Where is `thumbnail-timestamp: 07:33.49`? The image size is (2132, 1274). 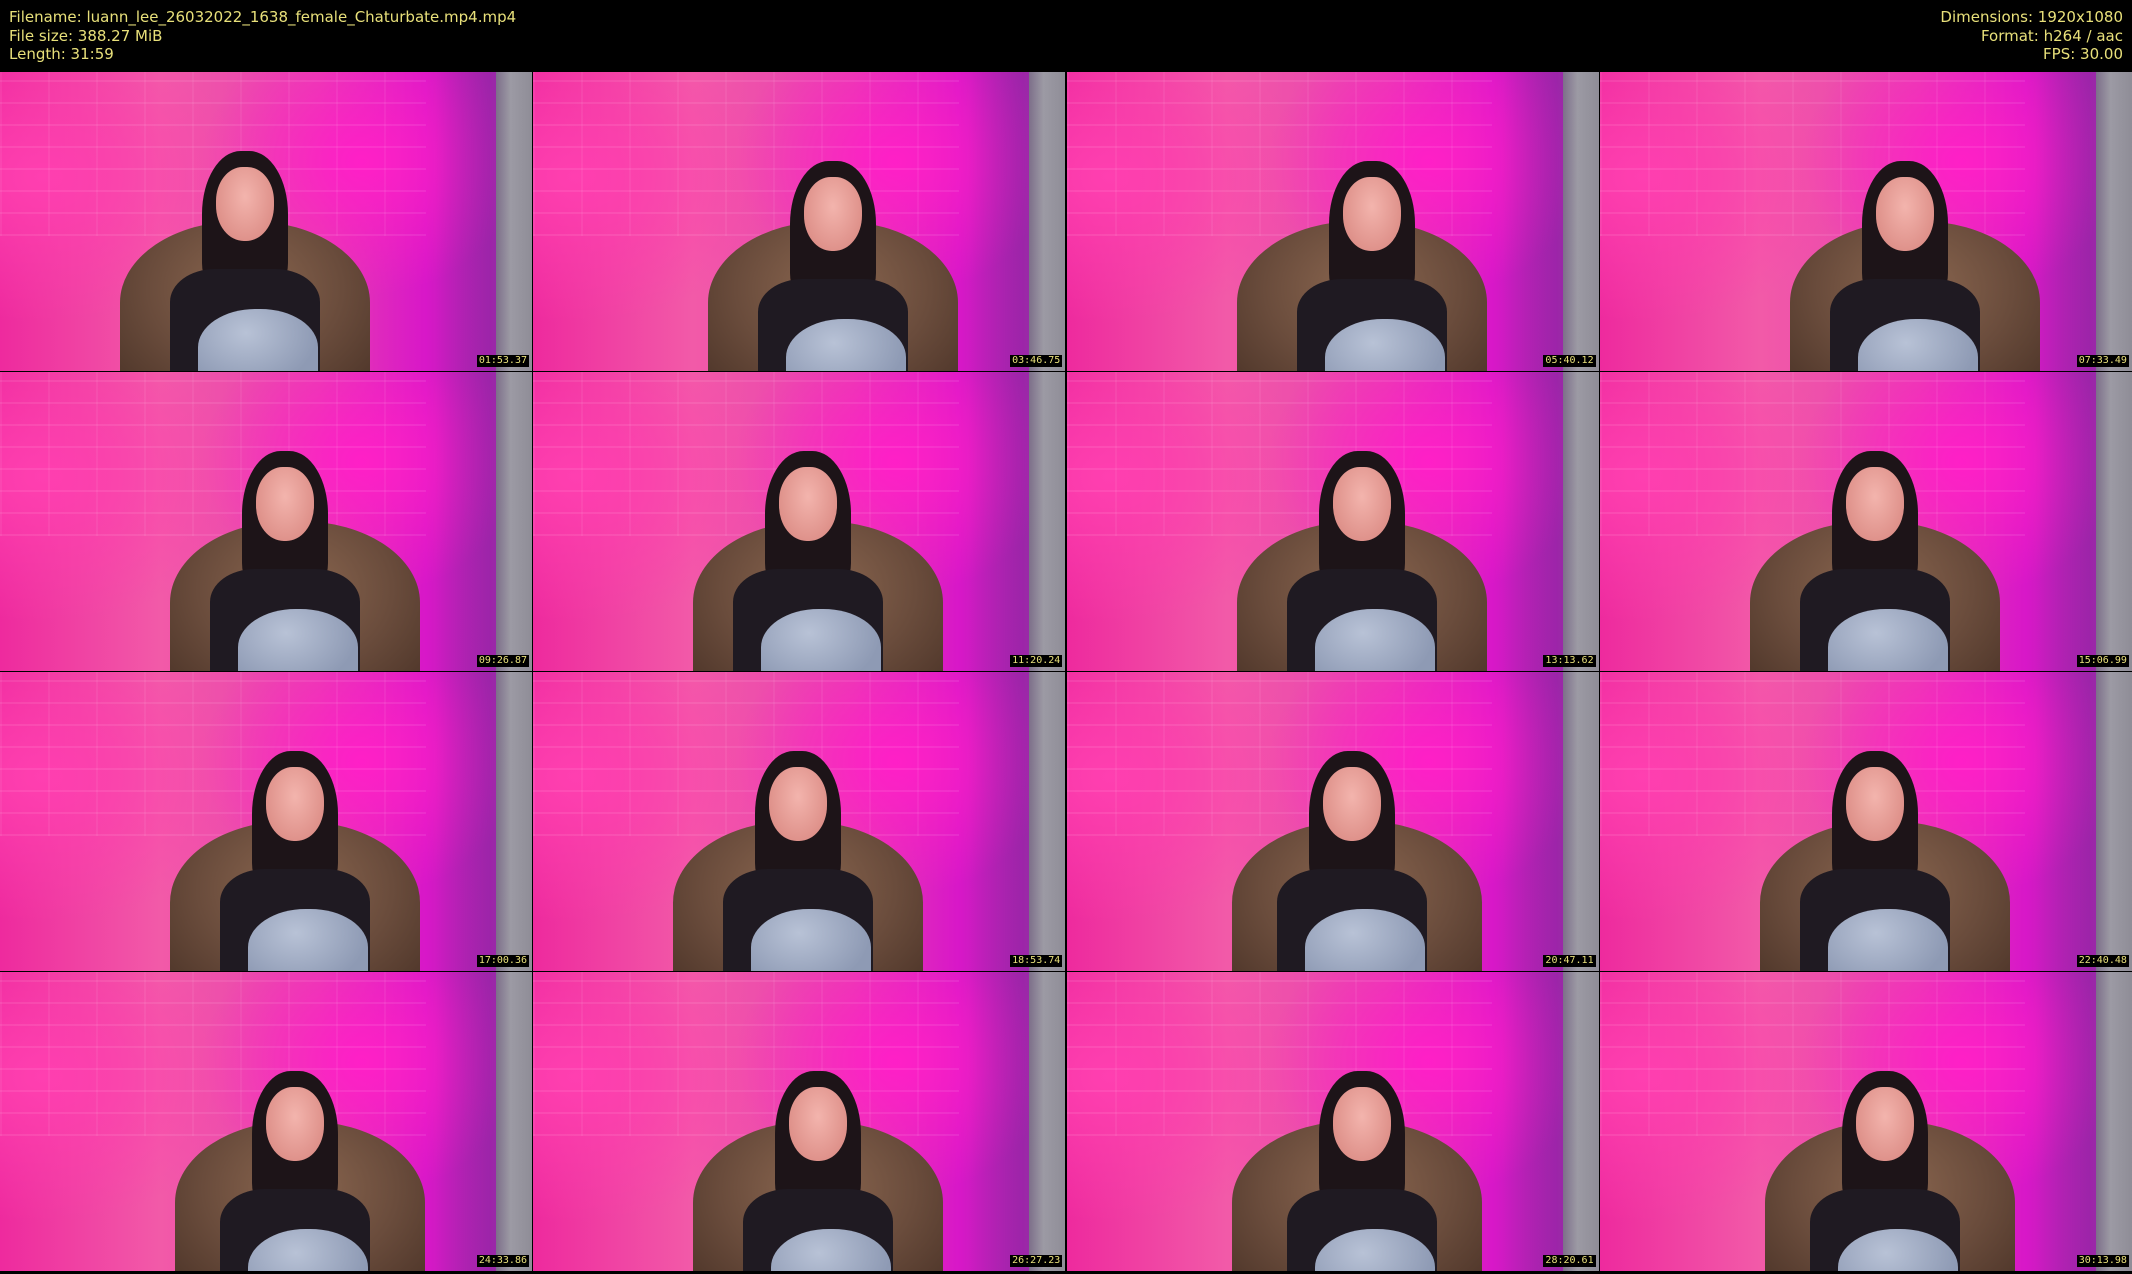 thumbnail-timestamp: 07:33.49 is located at coordinates (2102, 361).